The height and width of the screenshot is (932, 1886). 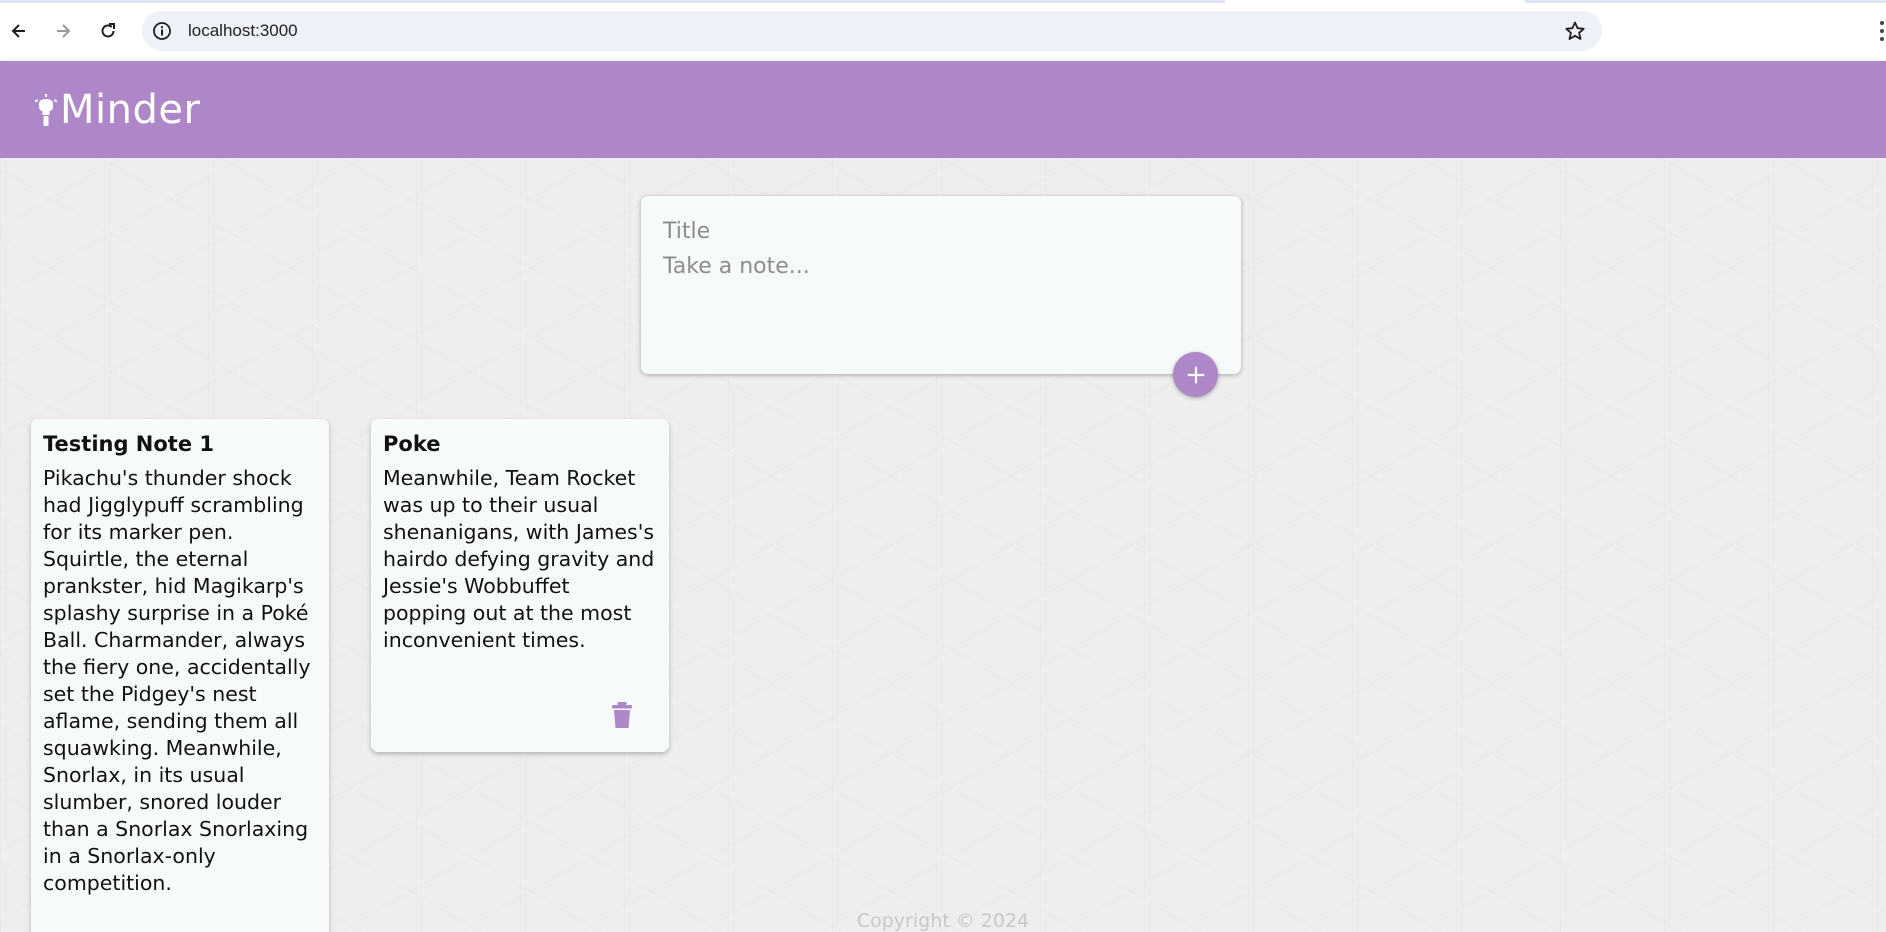 I want to click on note-title-input, so click(x=938, y=231).